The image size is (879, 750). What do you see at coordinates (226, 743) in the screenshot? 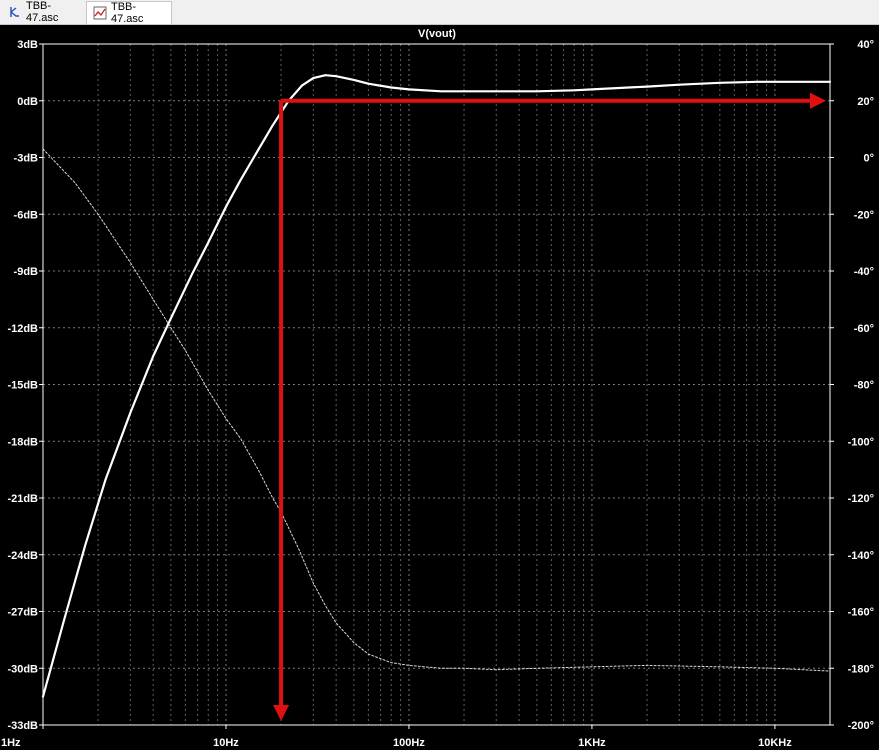
I see `x-tick-label: 10Hz` at bounding box center [226, 743].